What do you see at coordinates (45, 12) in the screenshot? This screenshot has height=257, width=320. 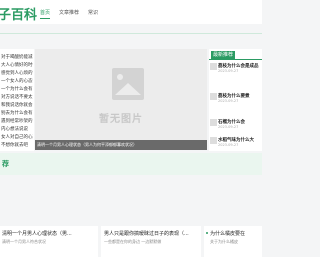 I see `nav-home: 首页` at bounding box center [45, 12].